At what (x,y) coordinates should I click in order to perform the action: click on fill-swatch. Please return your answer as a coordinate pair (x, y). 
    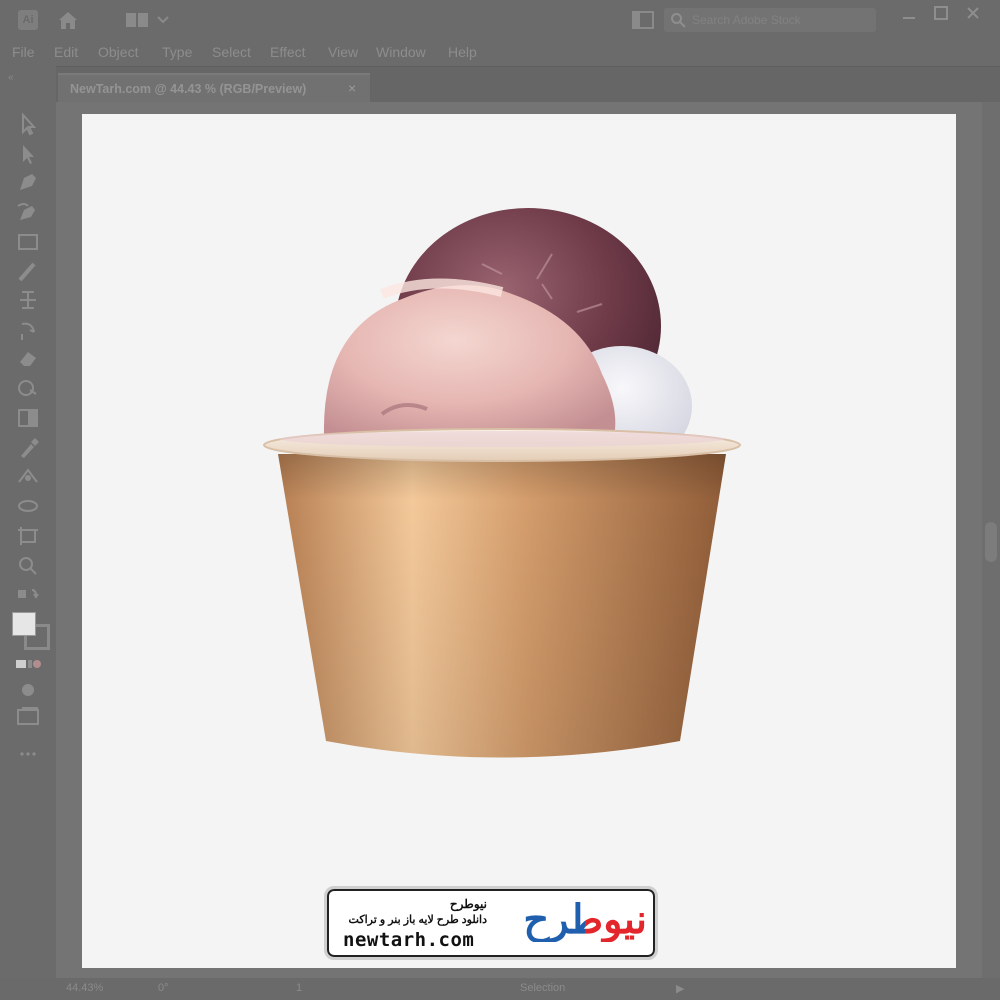
    Looking at the image, I should click on (24, 624).